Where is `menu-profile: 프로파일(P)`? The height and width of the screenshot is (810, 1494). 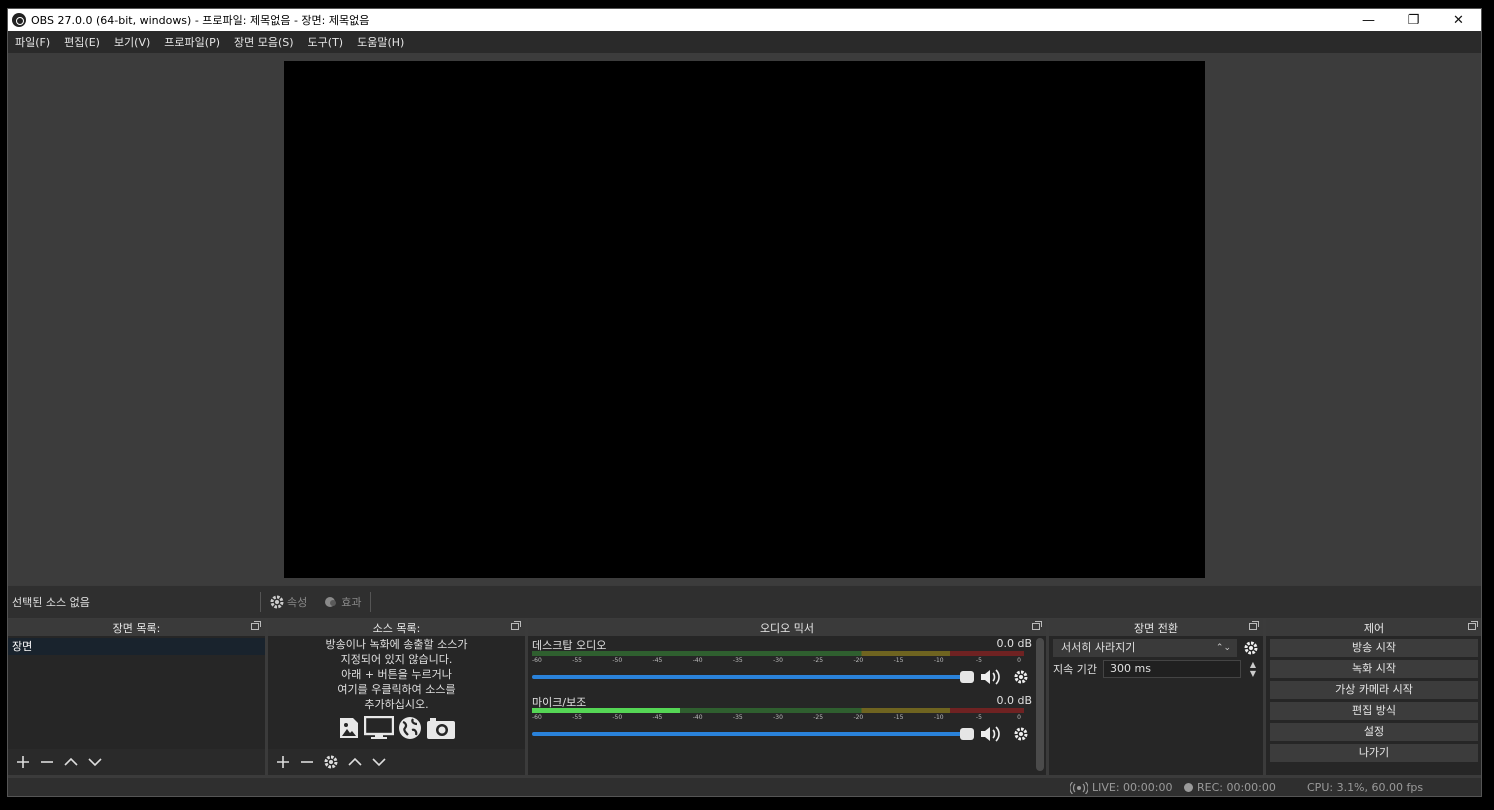 menu-profile: 프로파일(P) is located at coordinates (192, 42).